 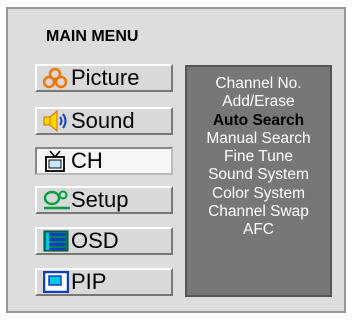 I want to click on menu-item-picture: Picture, so click(x=104, y=78).